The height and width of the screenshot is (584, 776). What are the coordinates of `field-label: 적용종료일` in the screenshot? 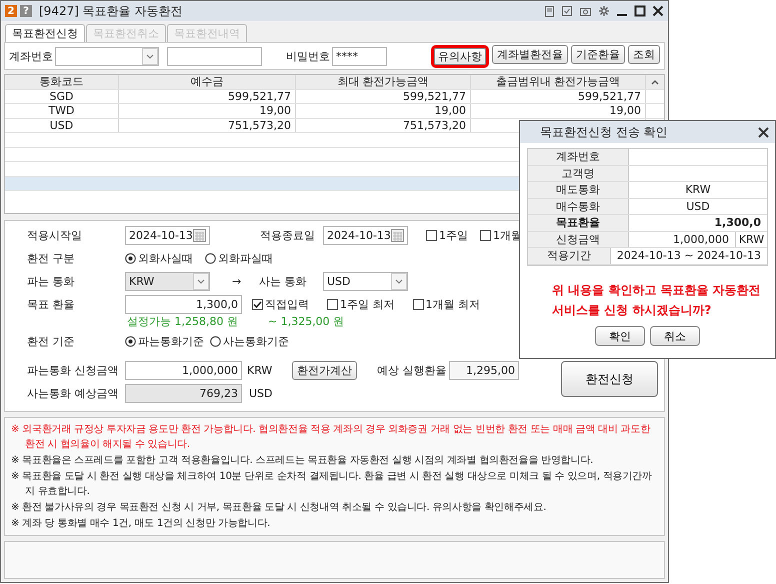 It's located at (288, 235).